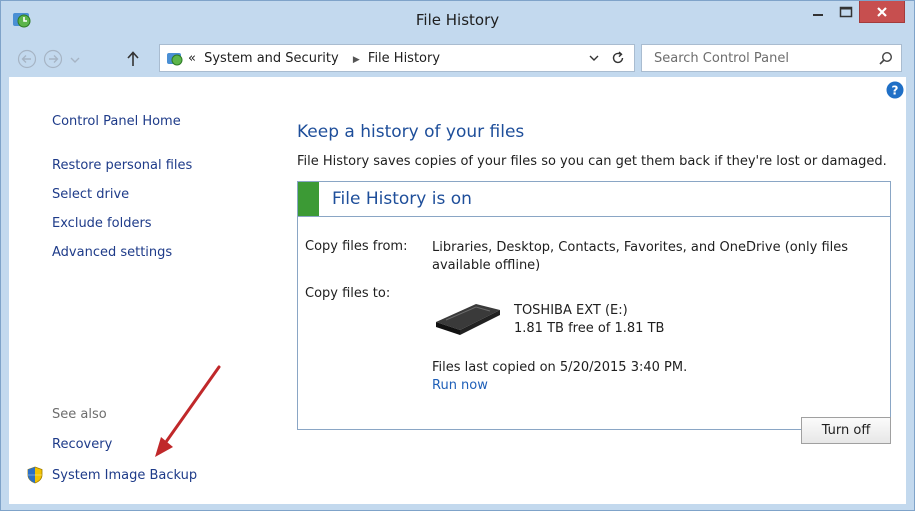  Describe the element at coordinates (589, 328) in the screenshot. I see `drive-free-space: 1.81 TB free of 1.81 TB` at that location.